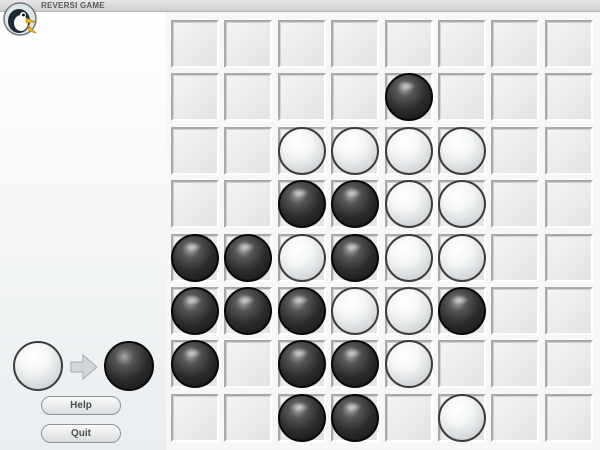 This screenshot has width=600, height=450. What do you see at coordinates (248, 364) in the screenshot?
I see `board-cell-r7-c2` at bounding box center [248, 364].